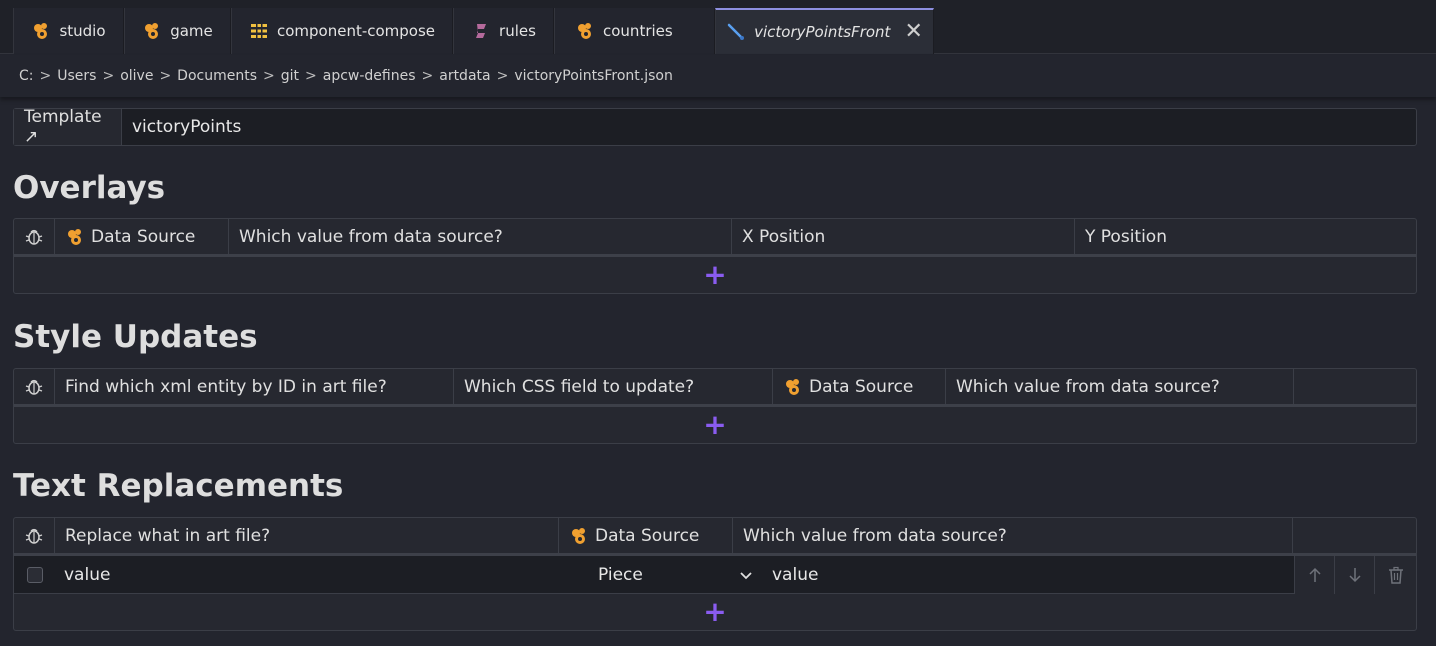 The height and width of the screenshot is (646, 1436). I want to click on breadcrumb-item: Users, so click(76, 76).